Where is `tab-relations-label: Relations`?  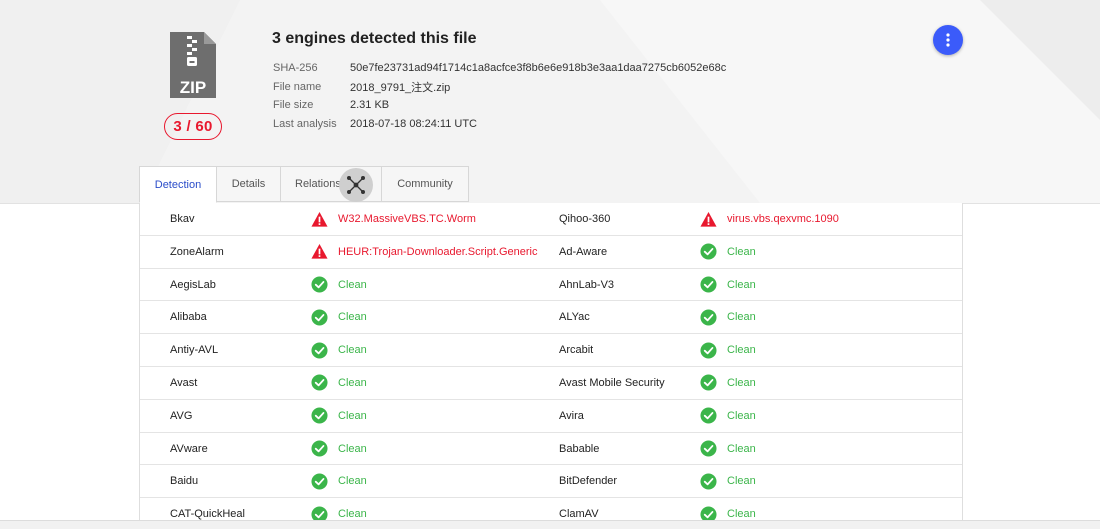
tab-relations-label: Relations is located at coordinates (318, 184).